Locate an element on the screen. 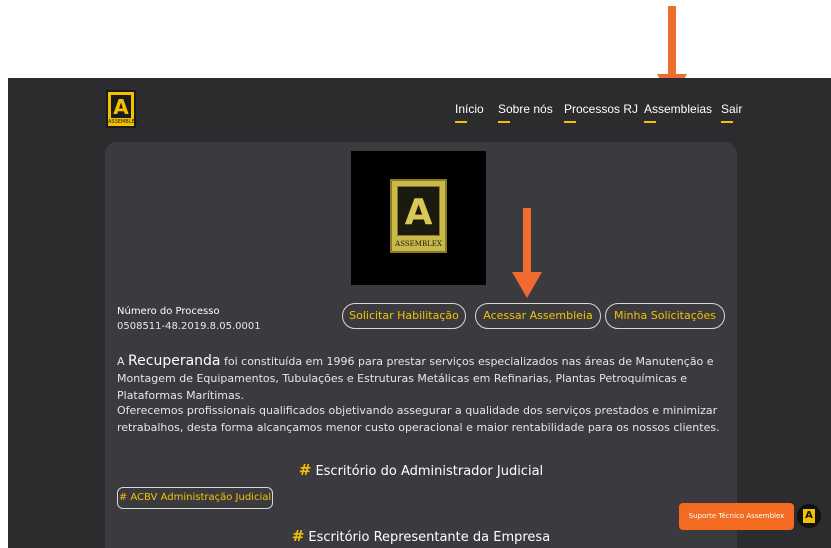 The height and width of the screenshot is (548, 831). nav-processos-rj: Processos RJ is located at coordinates (601, 112).